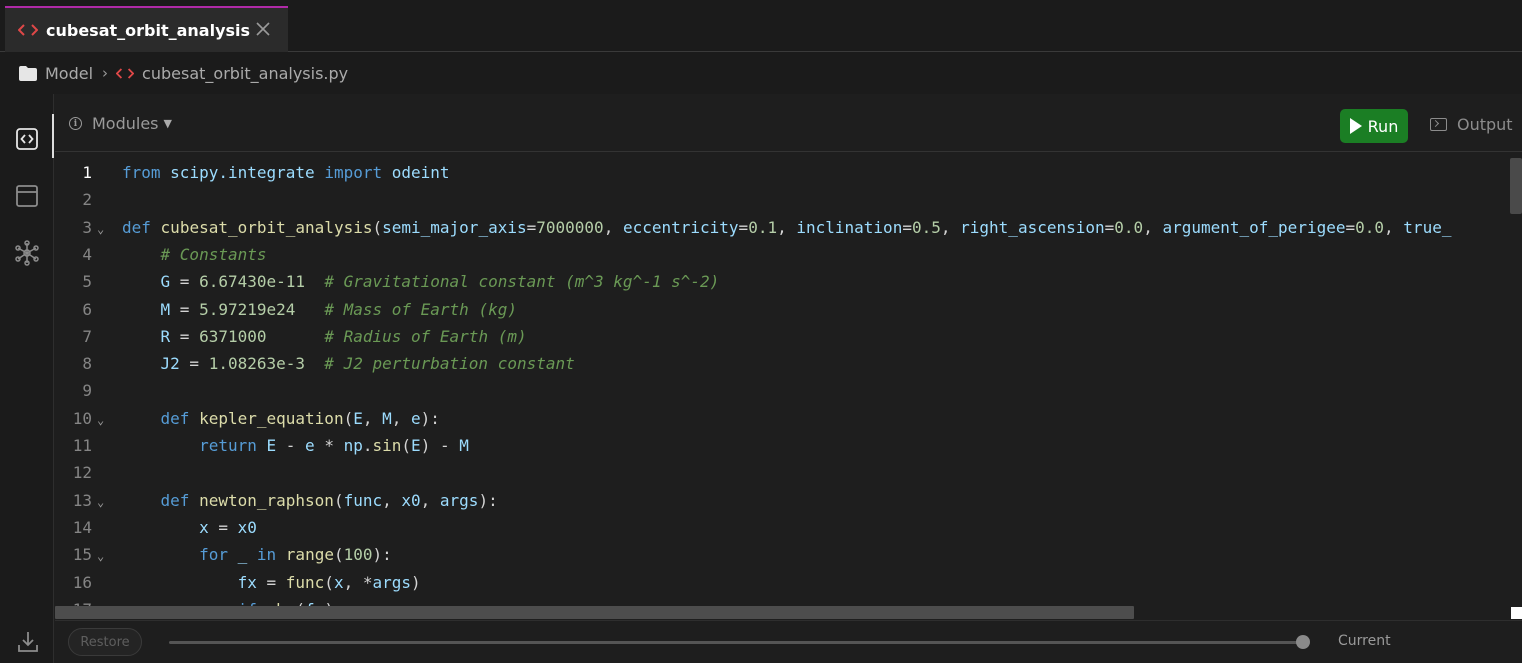  Describe the element at coordinates (257, 364) in the screenshot. I see `code-token: 1.08263e-3` at that location.